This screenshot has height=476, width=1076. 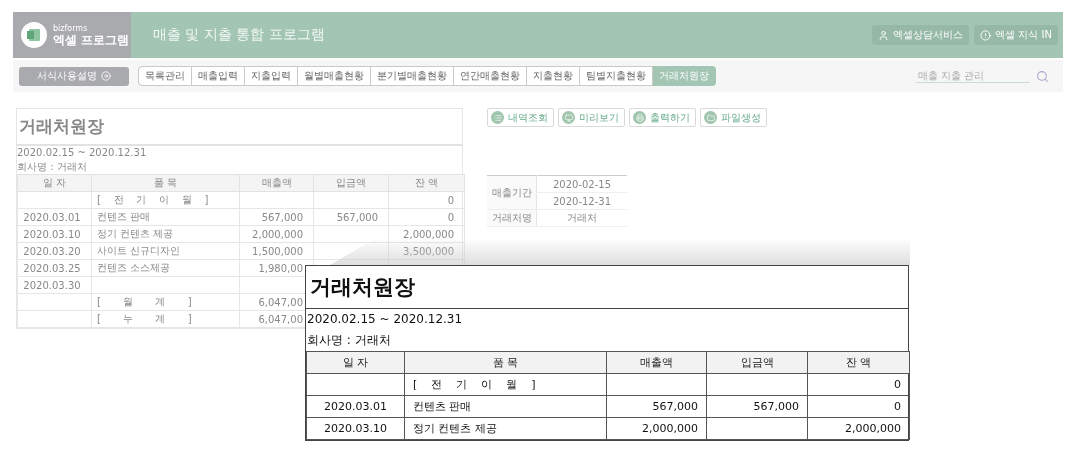 I want to click on nav-tab: 매출입력, so click(x=218, y=76).